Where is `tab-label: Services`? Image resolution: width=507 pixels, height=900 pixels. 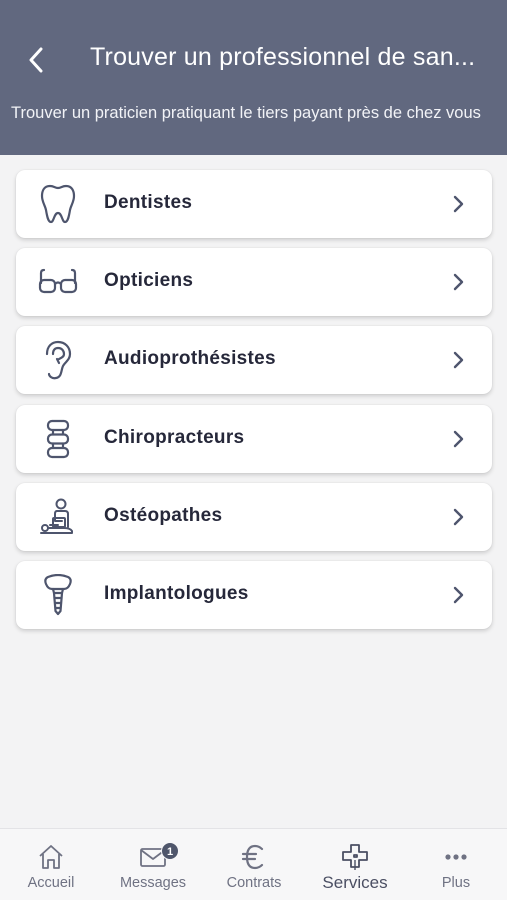
tab-label: Services is located at coordinates (355, 882).